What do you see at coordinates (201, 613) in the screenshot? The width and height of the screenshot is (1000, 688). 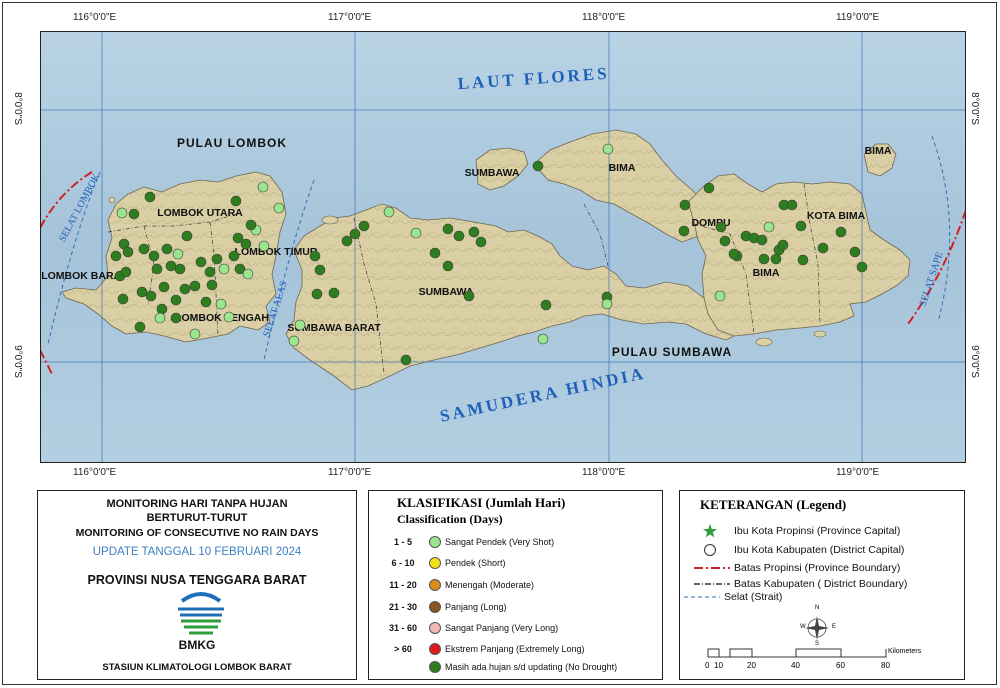 I see `bmkg-logo` at bounding box center [201, 613].